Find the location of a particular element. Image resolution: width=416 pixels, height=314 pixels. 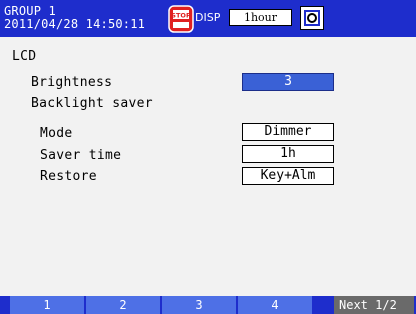

datetime-display: 2011/04/28 14:50:11 is located at coordinates (75, 24).